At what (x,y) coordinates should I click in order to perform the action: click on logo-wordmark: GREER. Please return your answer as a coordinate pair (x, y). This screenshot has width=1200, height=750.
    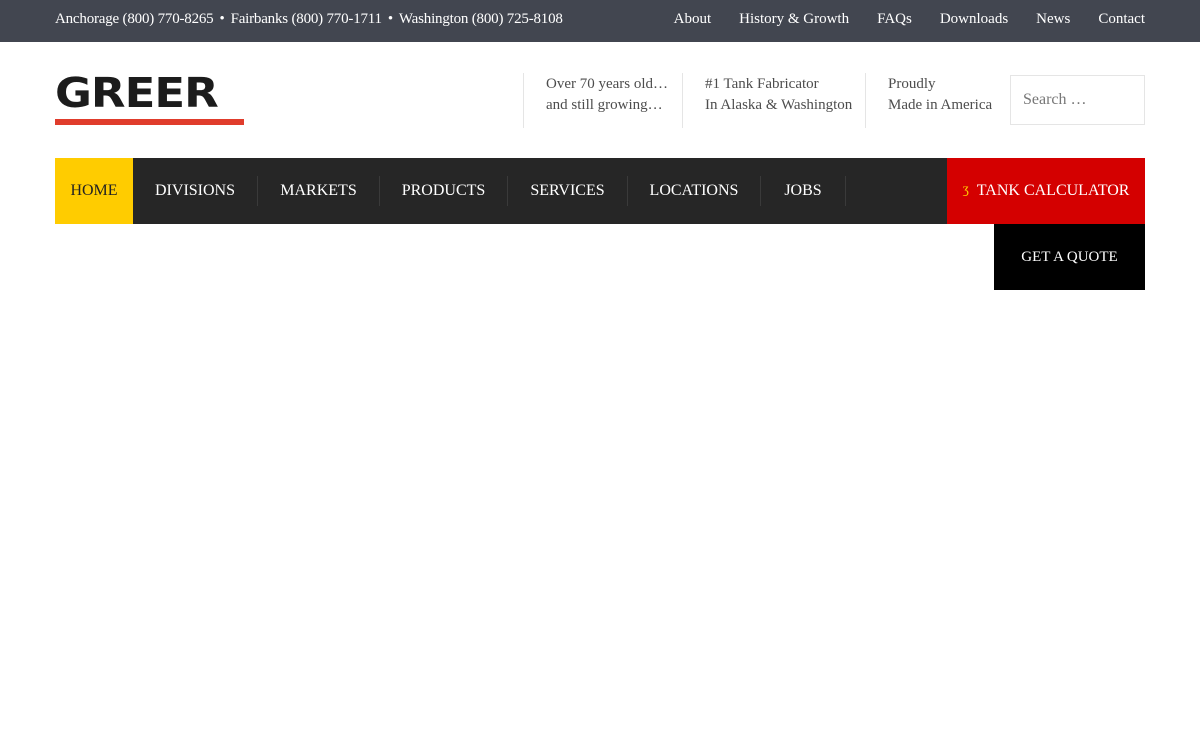
    Looking at the image, I should click on (137, 92).